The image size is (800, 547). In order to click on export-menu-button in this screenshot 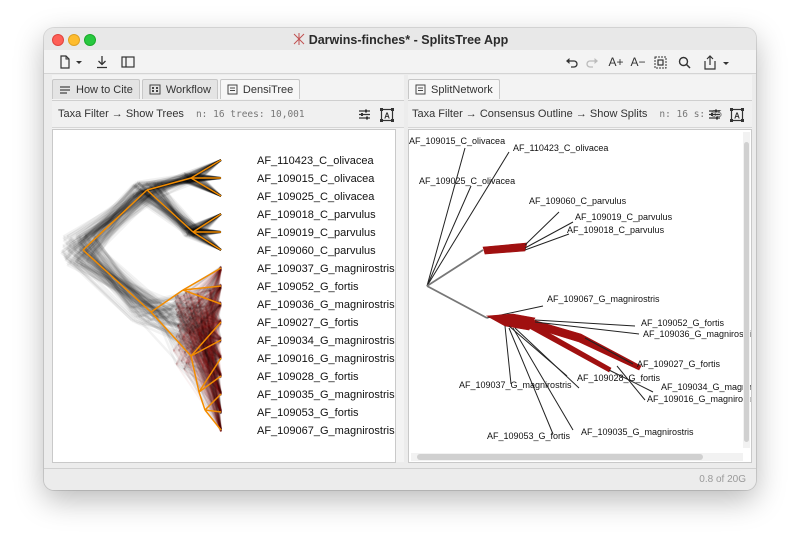, I will do `click(718, 62)`.